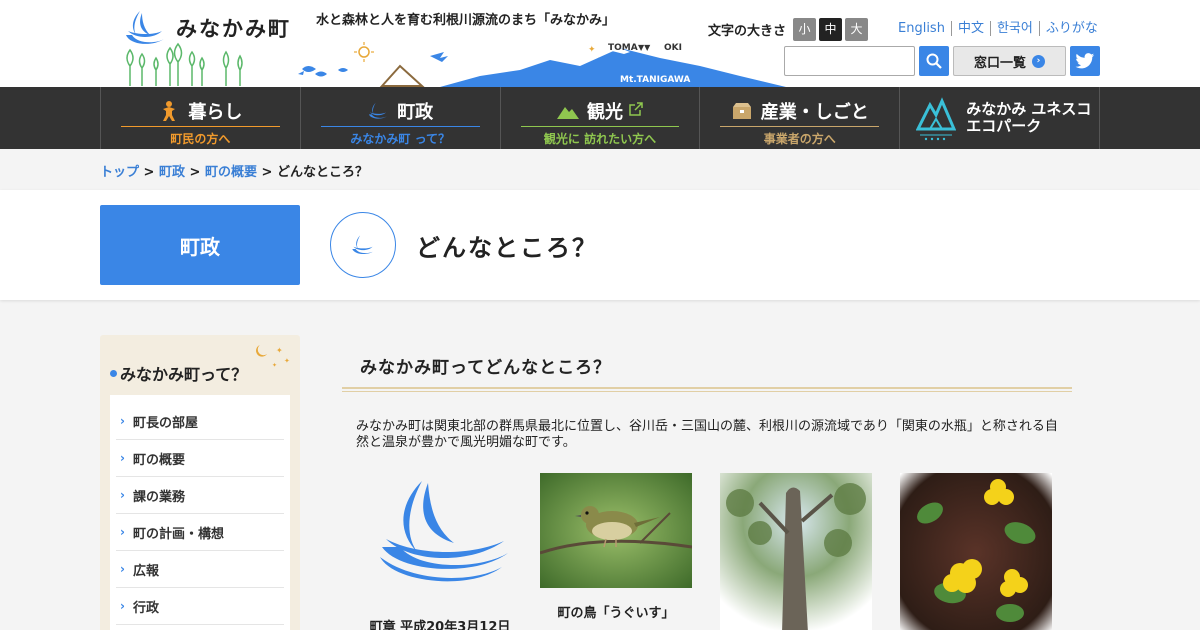 This screenshot has height=630, width=1200. I want to click on search-button, so click(934, 61).